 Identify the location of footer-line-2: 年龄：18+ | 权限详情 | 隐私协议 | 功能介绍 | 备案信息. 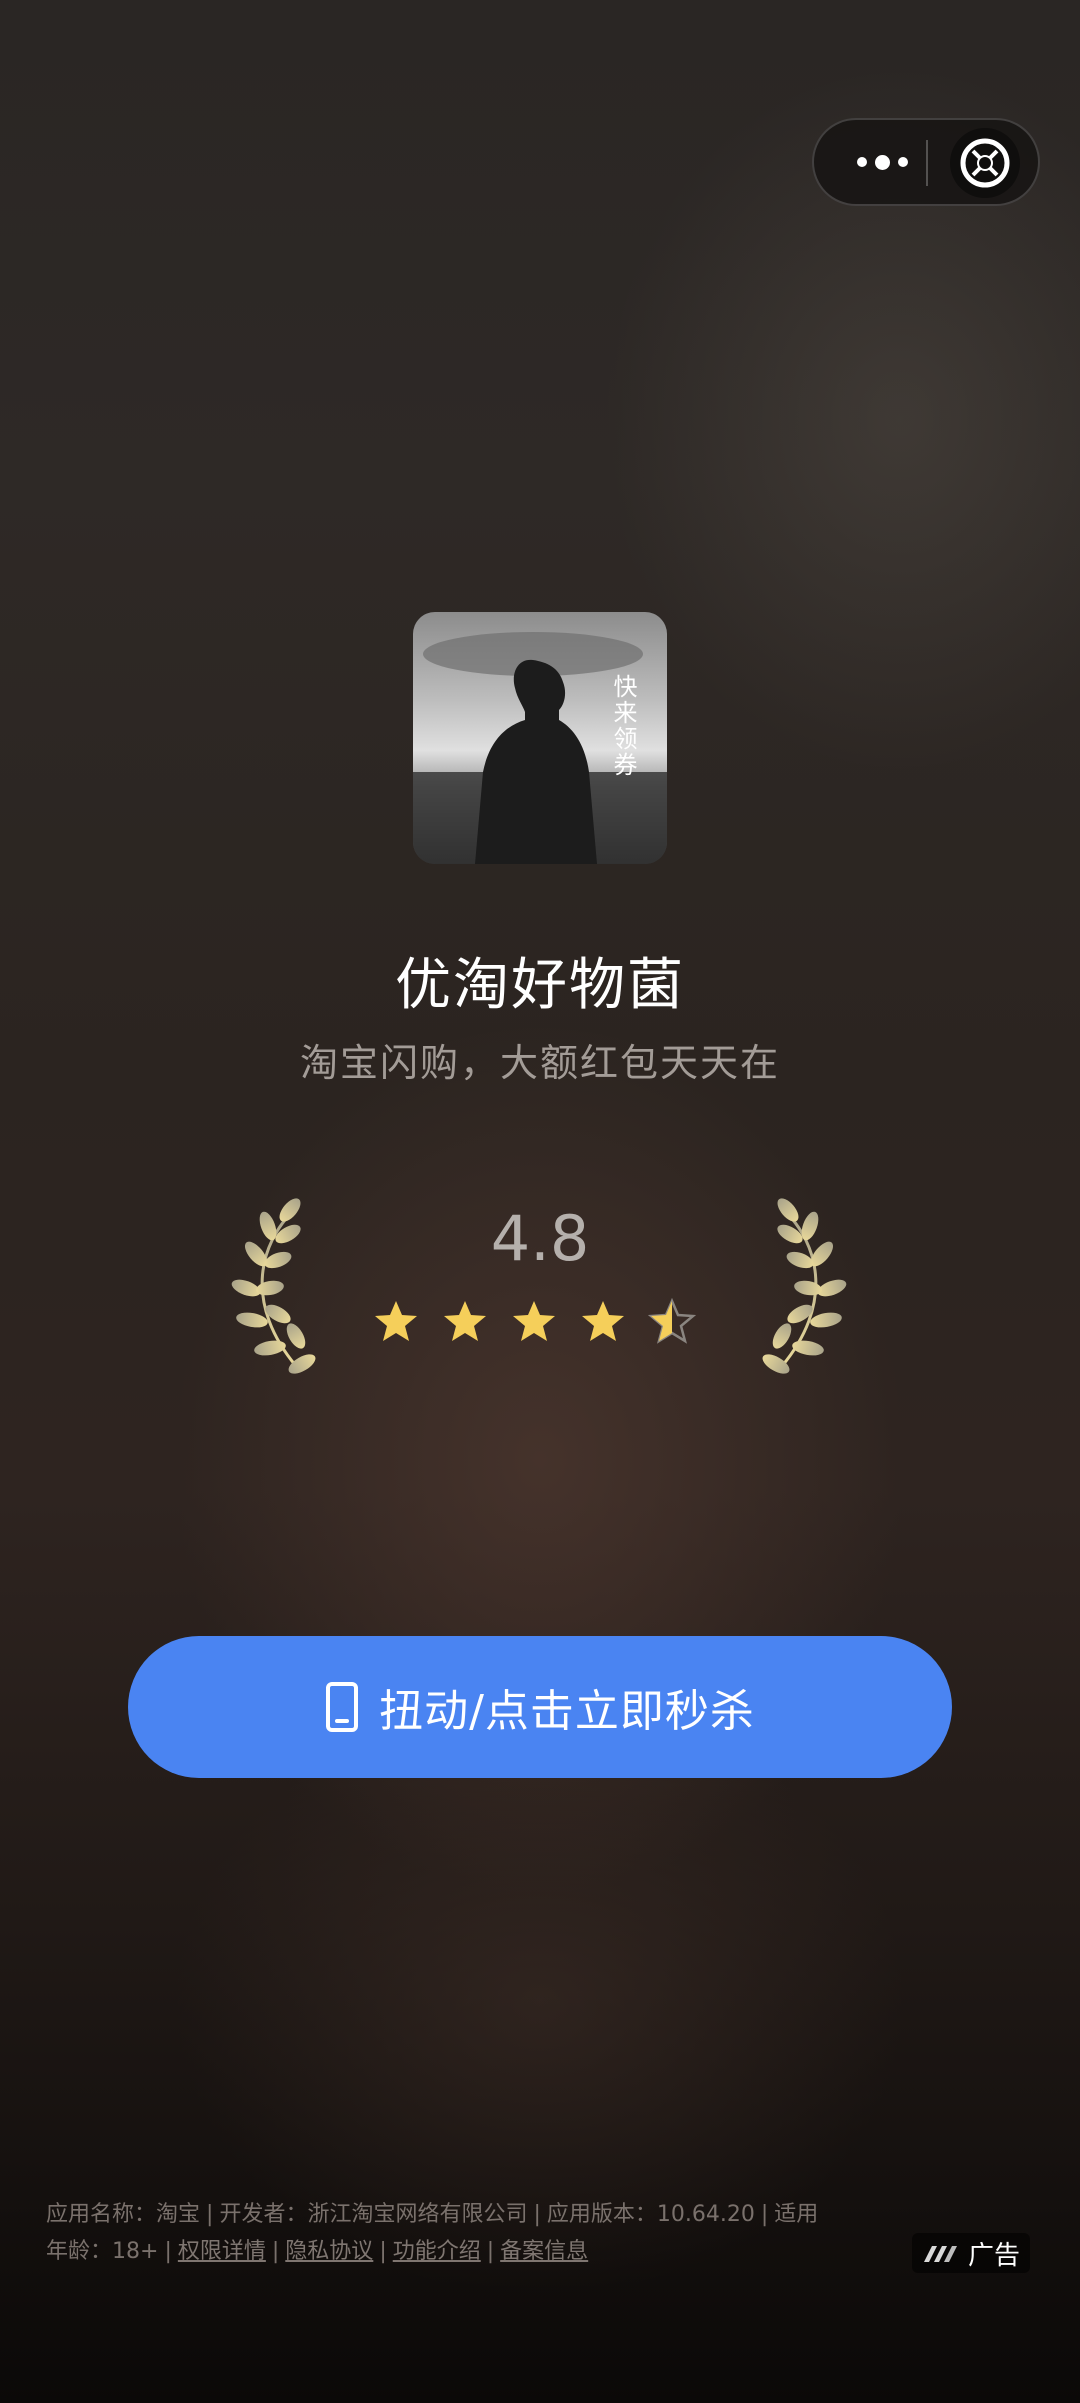
(317, 2251).